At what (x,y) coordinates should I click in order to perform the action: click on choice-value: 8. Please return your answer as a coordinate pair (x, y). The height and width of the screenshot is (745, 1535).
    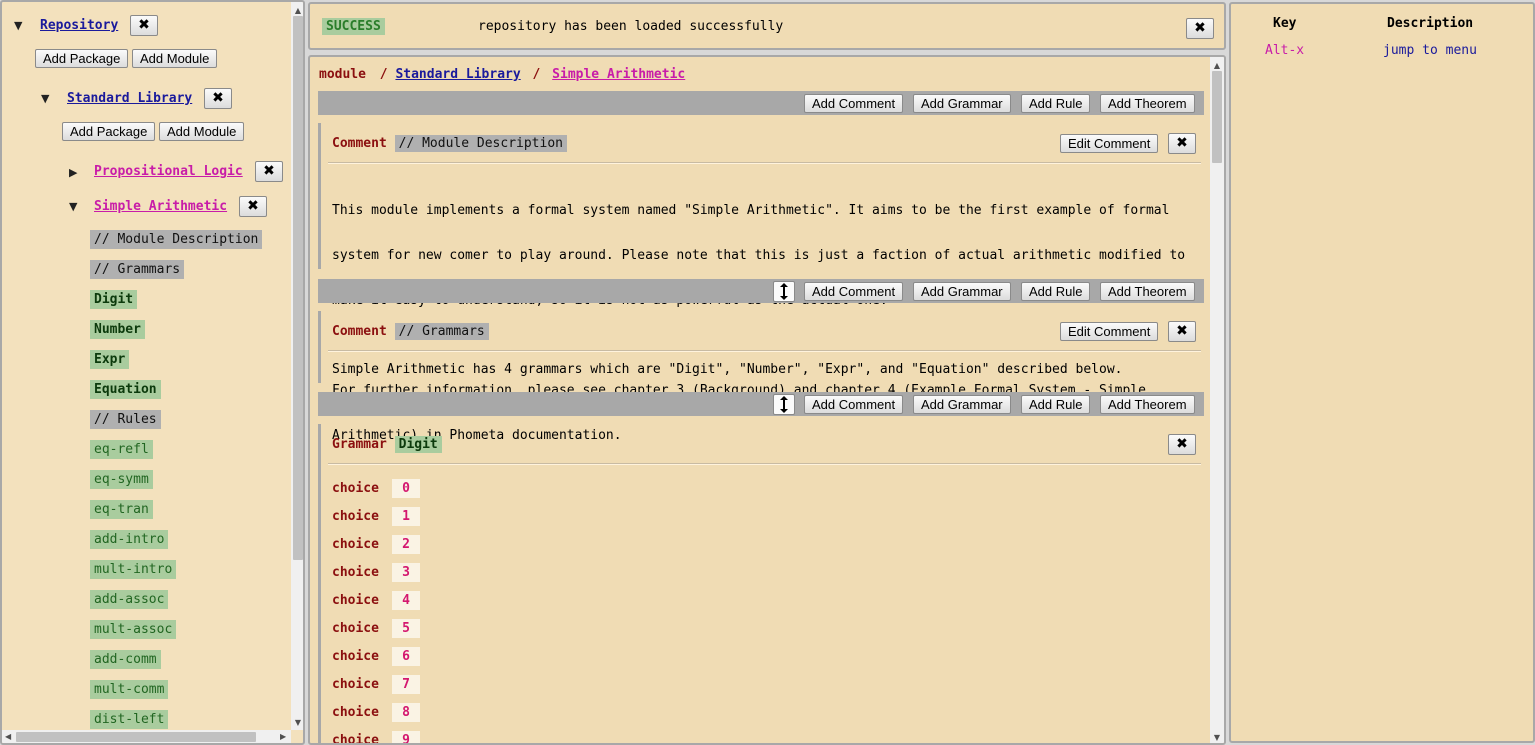
    Looking at the image, I should click on (406, 712).